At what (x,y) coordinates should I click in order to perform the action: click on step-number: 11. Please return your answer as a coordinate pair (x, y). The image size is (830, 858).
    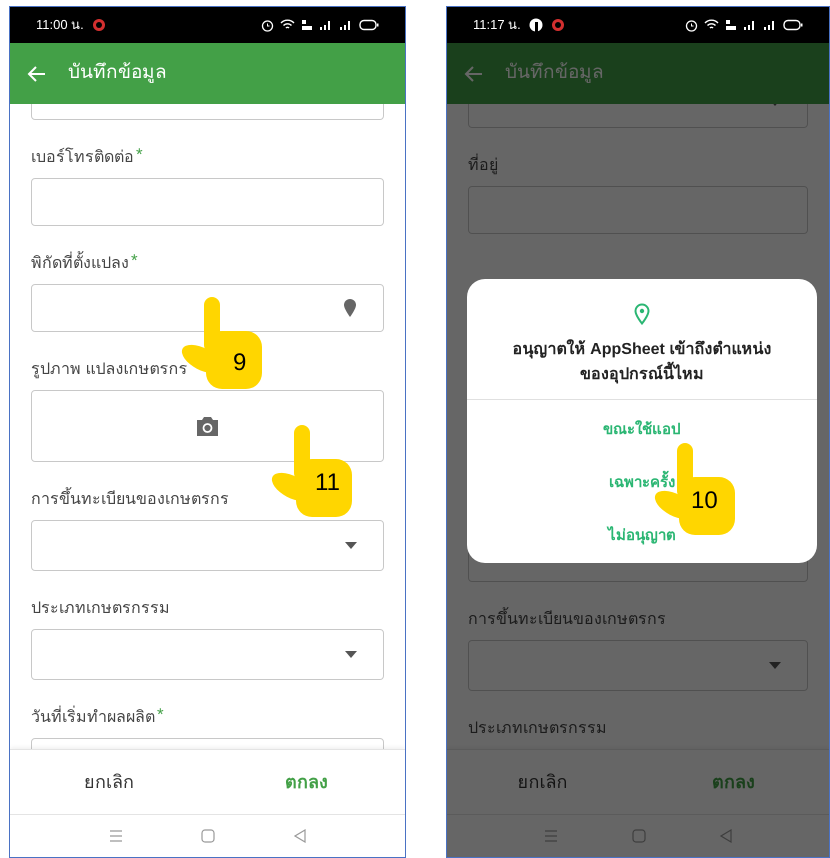
    Looking at the image, I should click on (327, 483).